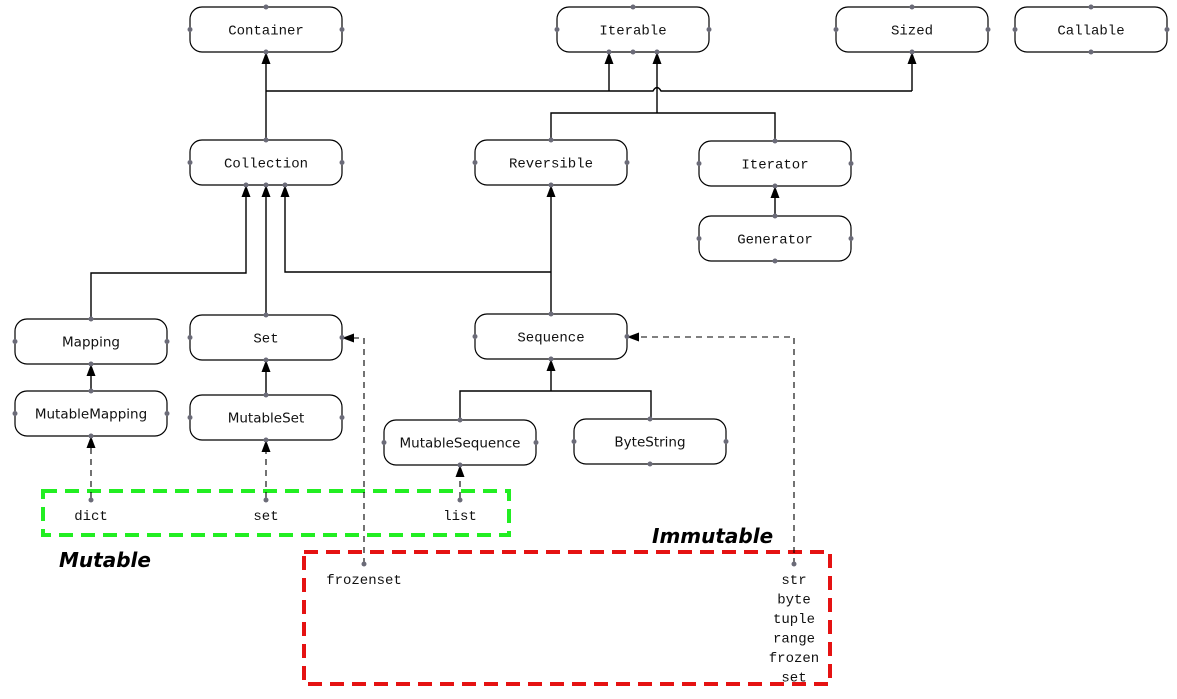 This screenshot has height=699, width=1177. I want to click on node-sequence: Sequence, so click(551, 336).